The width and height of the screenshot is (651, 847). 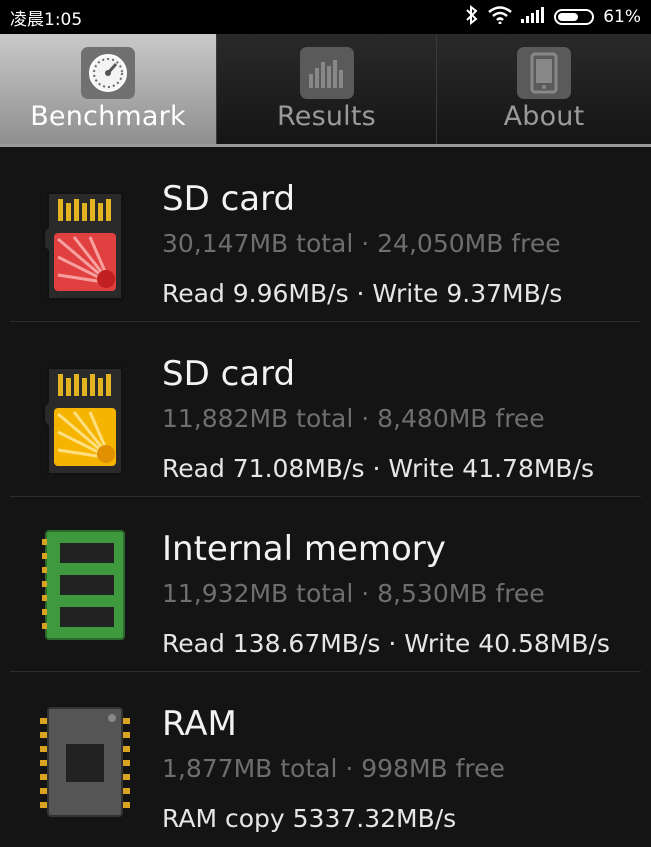 I want to click on sd-card-red-icon, so click(x=85, y=247).